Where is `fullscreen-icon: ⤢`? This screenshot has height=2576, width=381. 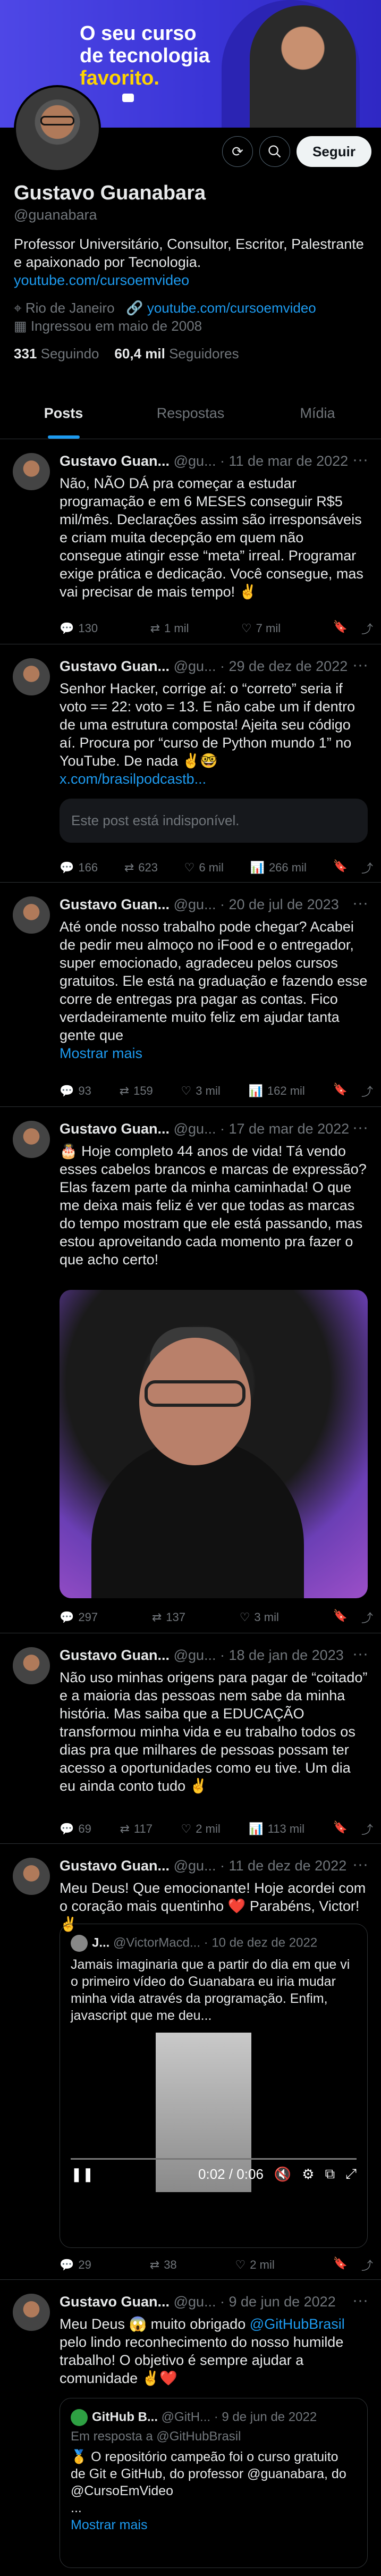 fullscreen-icon: ⤢ is located at coordinates (351, 2174).